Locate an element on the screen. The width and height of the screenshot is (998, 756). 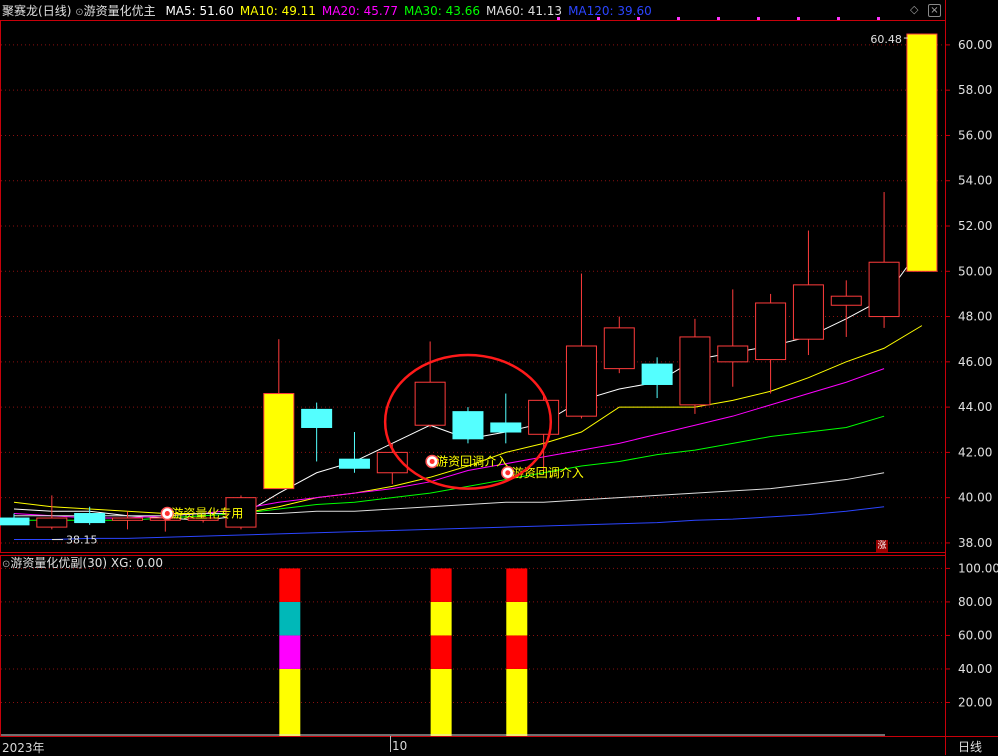
signal-annotation-label: 游资量化专用 is located at coordinates (207, 513).